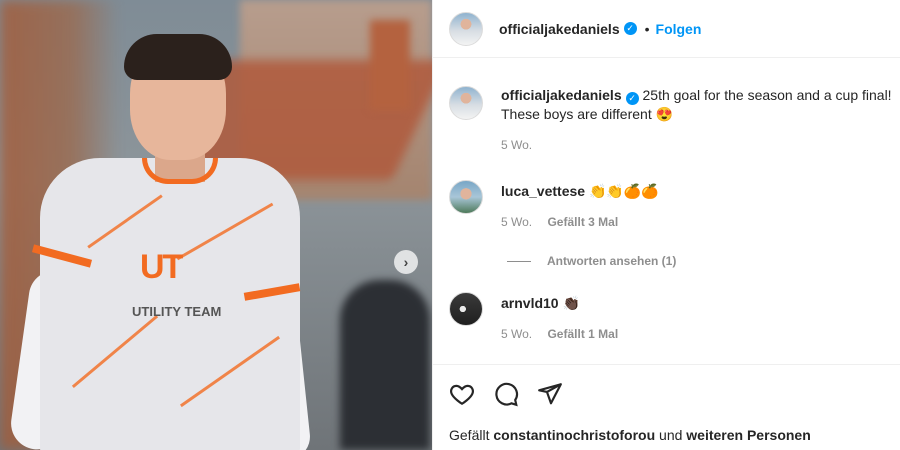 Image resolution: width=900 pixels, height=450 pixels. What do you see at coordinates (561, 95) in the screenshot?
I see `caption-username: officialjakedaniels` at bounding box center [561, 95].